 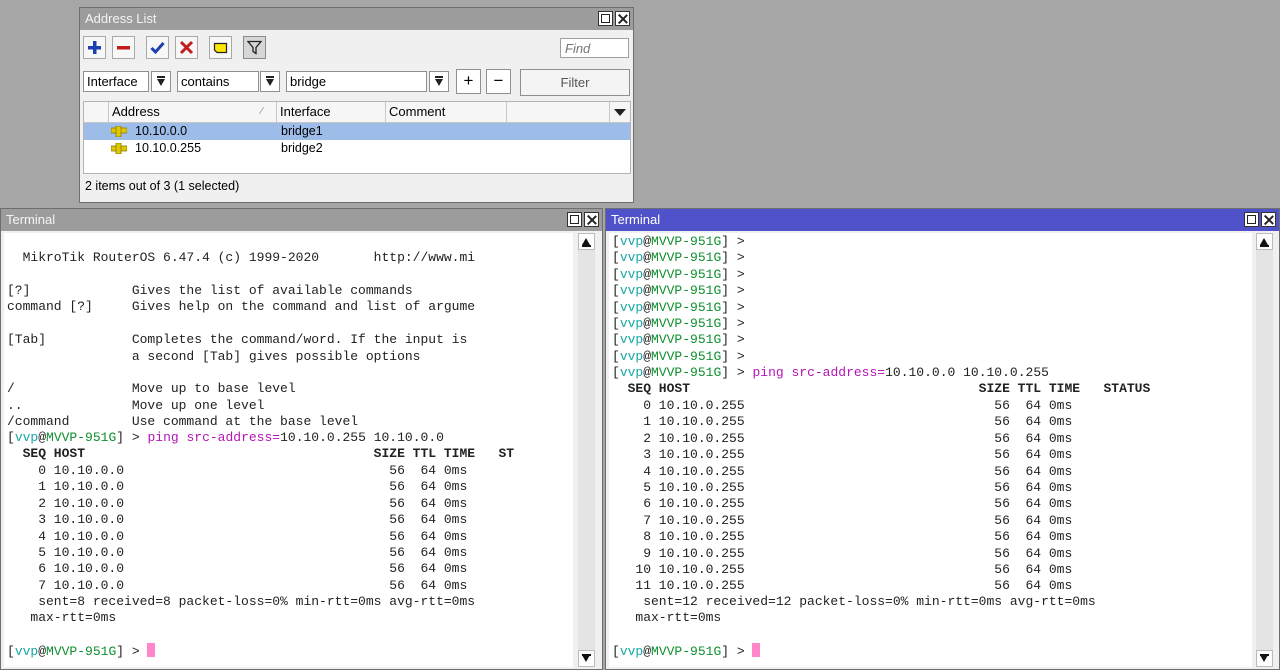 I want to click on ping-row: 10 10.10.0.255 56 64 0ms, so click(x=842, y=569).